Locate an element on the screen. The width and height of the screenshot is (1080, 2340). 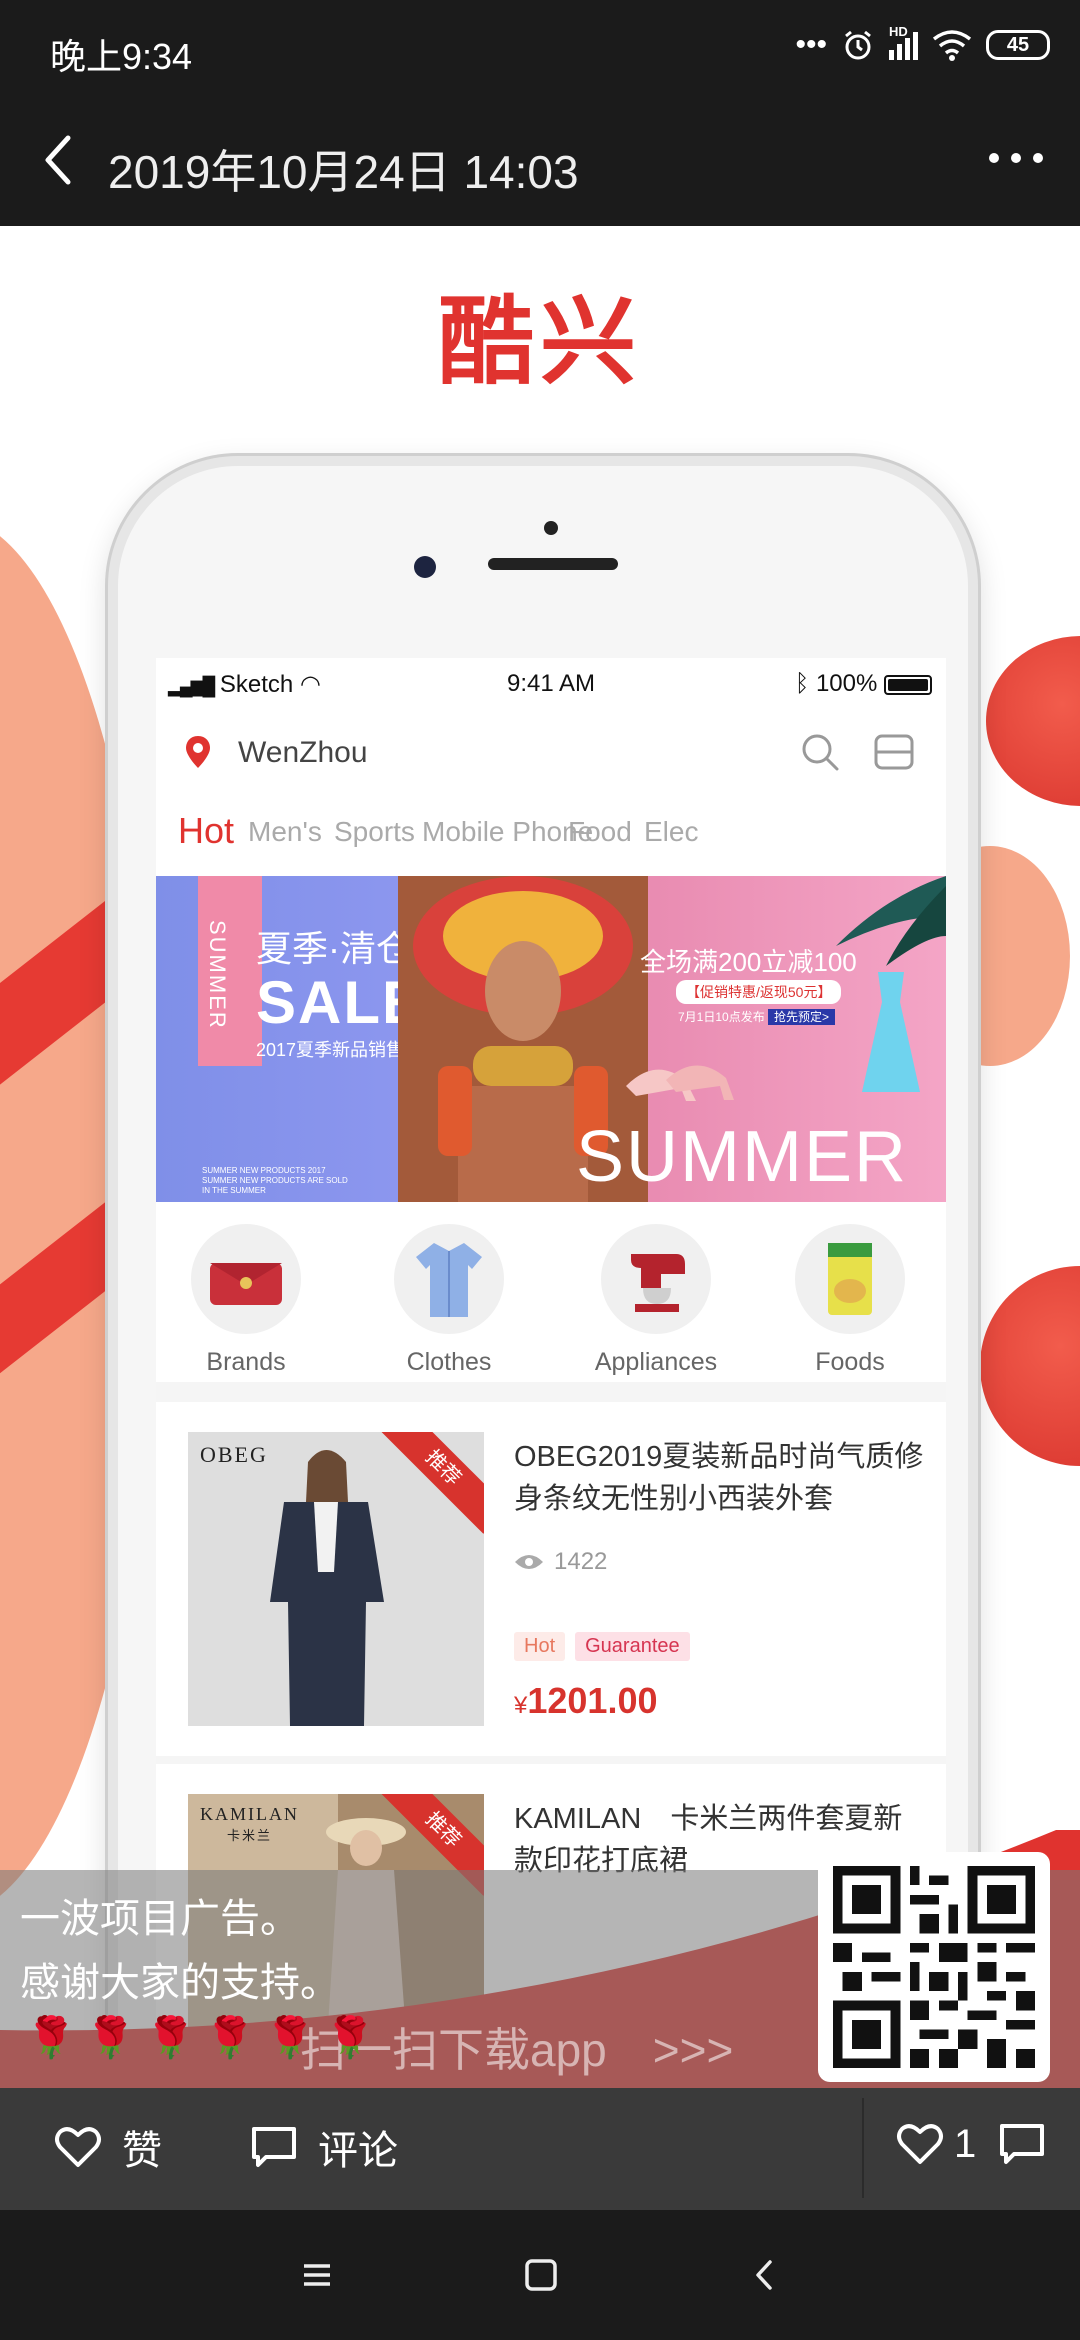
signal-icon: HD is located at coordinates (903, 42).